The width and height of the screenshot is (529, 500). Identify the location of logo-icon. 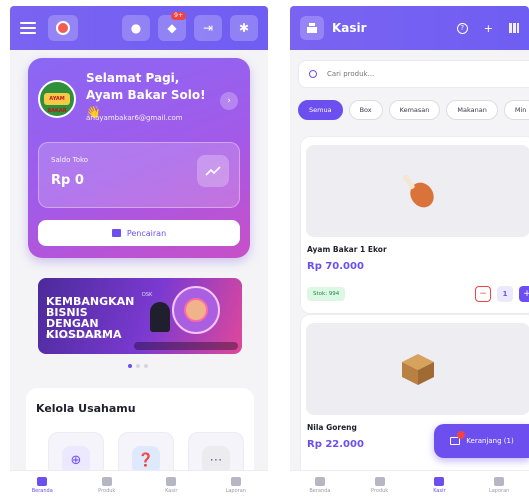
(63, 28).